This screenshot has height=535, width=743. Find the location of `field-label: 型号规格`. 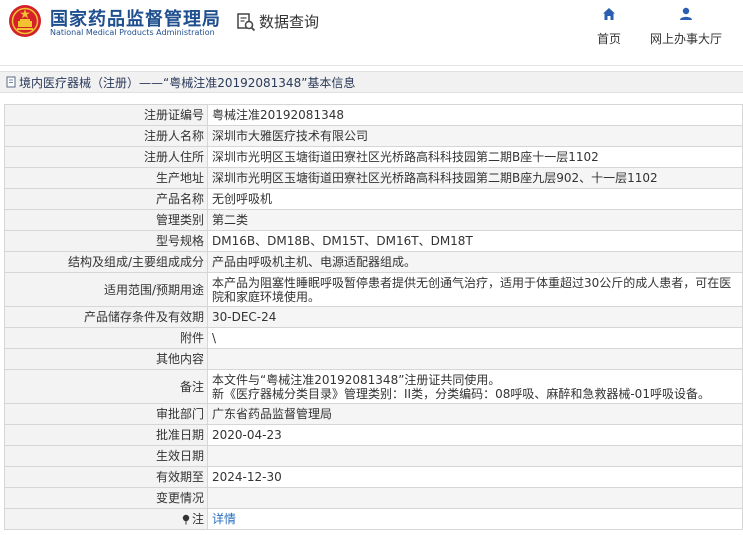

field-label: 型号规格 is located at coordinates (106, 241).